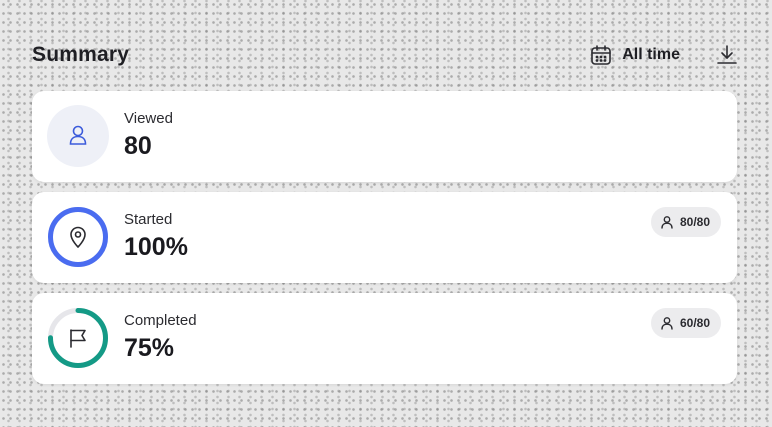  I want to click on started-count-chip: 80/80, so click(685, 222).